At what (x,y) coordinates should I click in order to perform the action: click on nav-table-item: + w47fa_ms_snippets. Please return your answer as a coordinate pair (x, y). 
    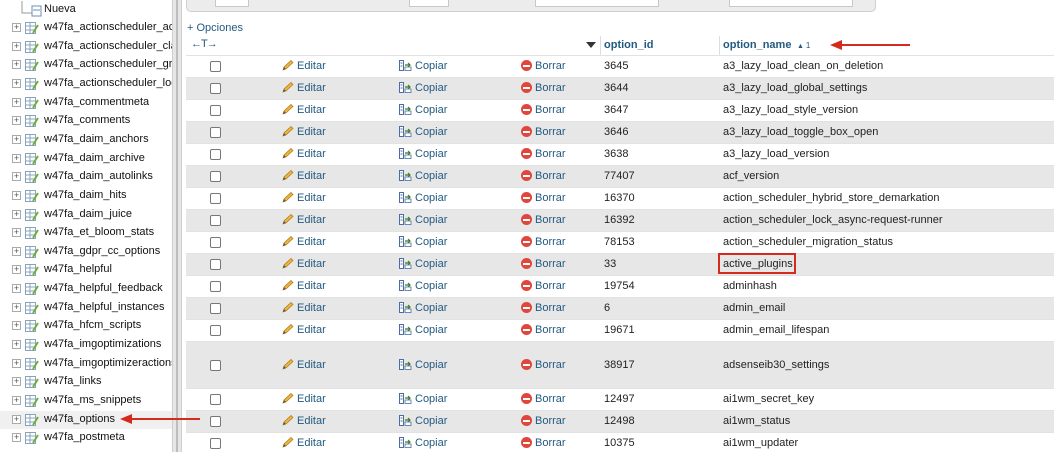
    Looking at the image, I should click on (86, 401).